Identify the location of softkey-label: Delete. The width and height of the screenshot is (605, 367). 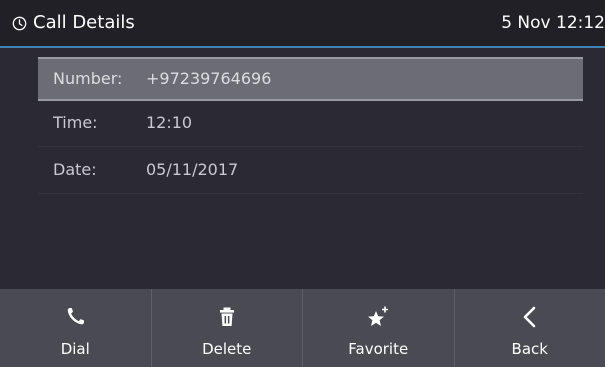
(227, 349).